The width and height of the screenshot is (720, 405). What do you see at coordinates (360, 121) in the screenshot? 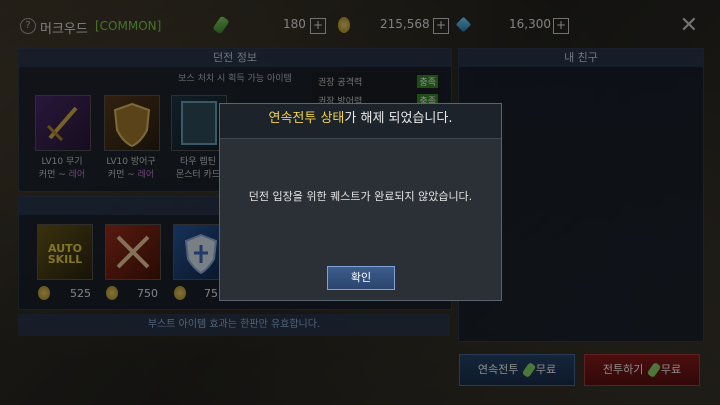
I see `alert-title: 연속전투 상태가 해제 되었습니다.` at bounding box center [360, 121].